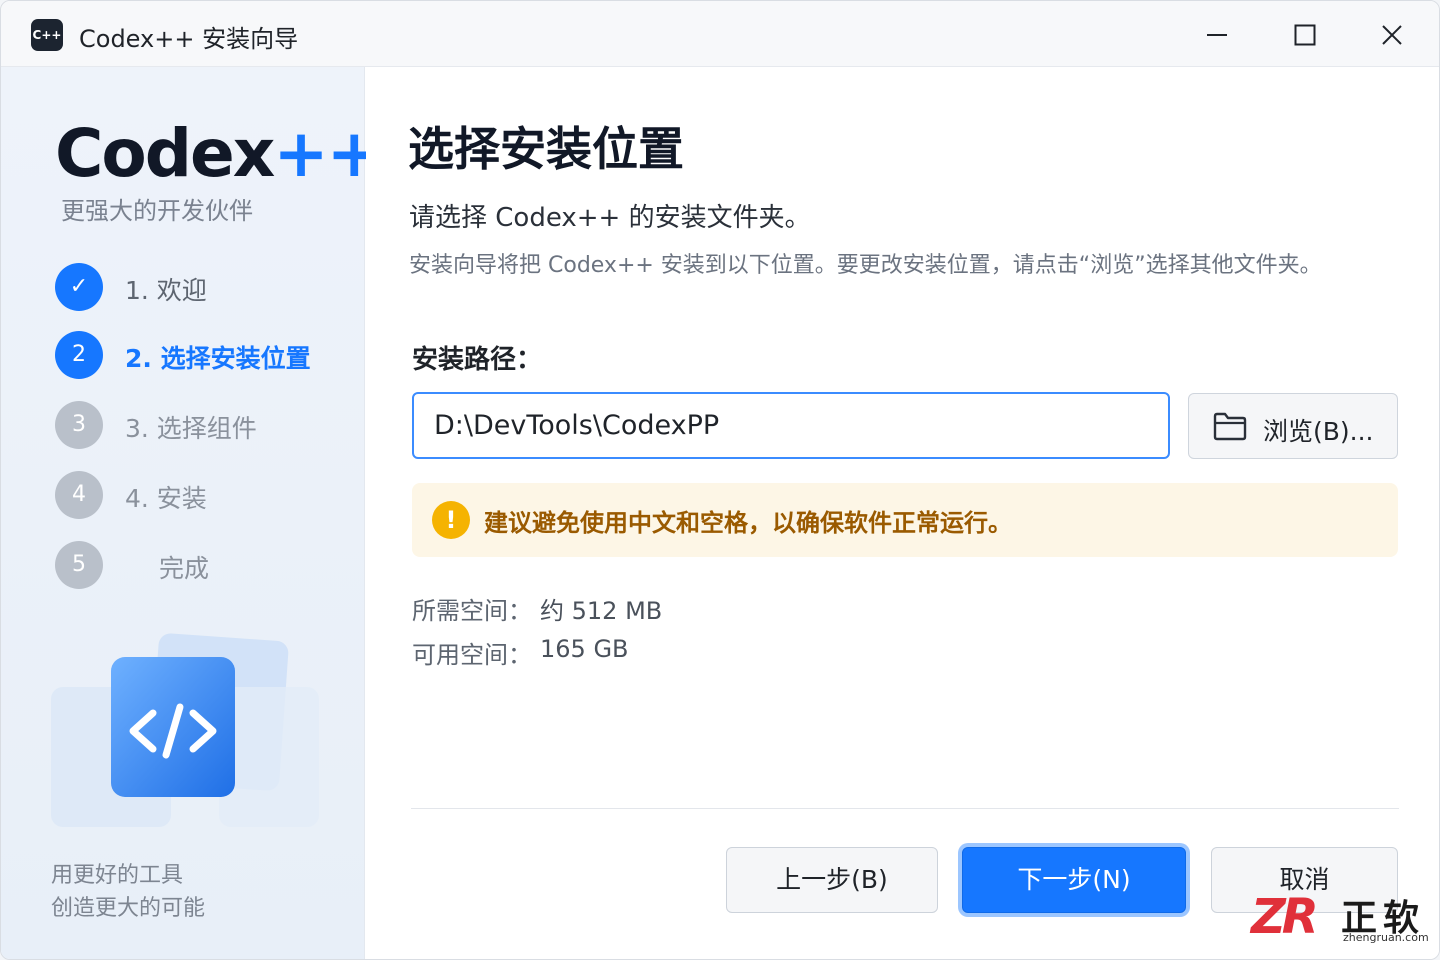  I want to click on required-space-label: 所需空间：, so click(472, 611).